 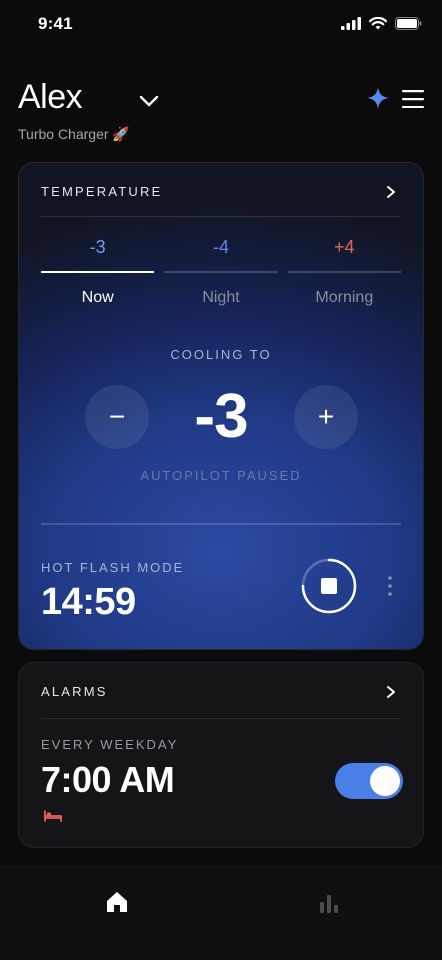 I want to click on tab-now-value: -3, so click(x=97, y=247).